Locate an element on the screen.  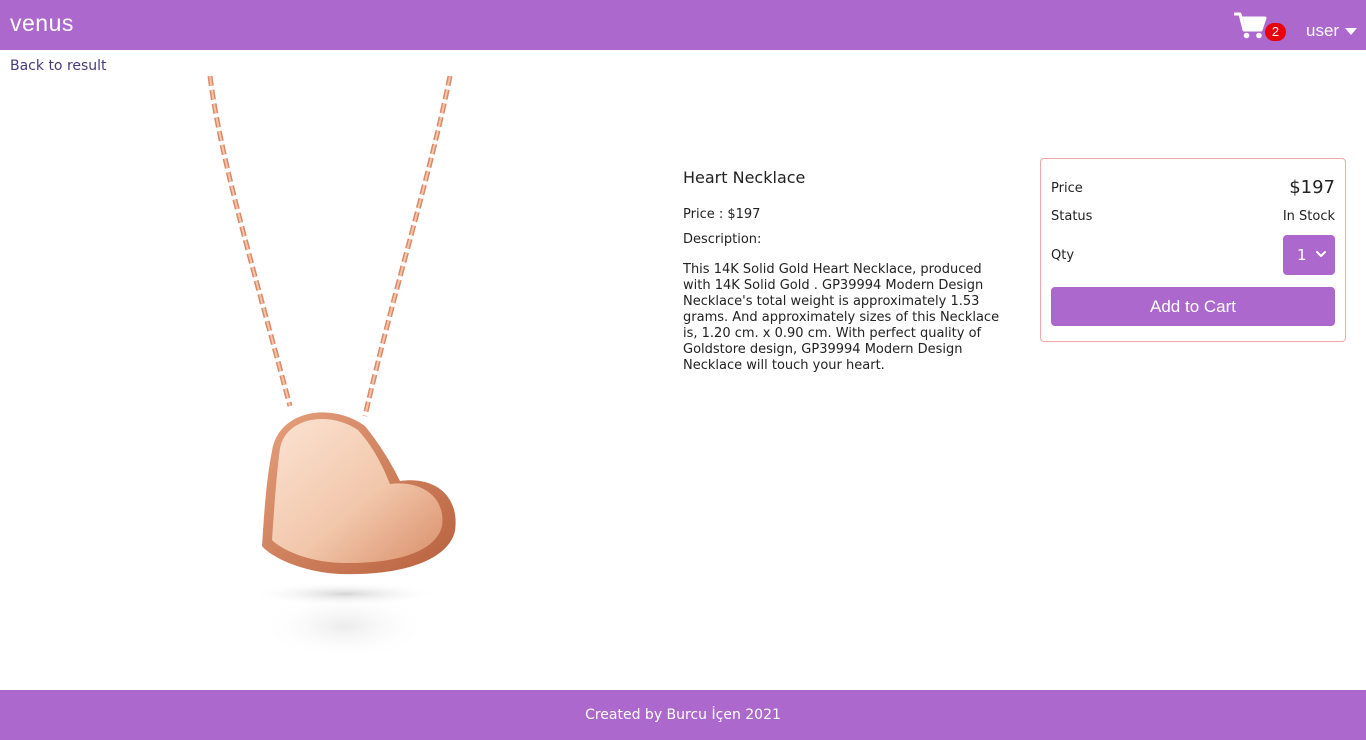
cart-count-badge: 2 is located at coordinates (1275, 32).